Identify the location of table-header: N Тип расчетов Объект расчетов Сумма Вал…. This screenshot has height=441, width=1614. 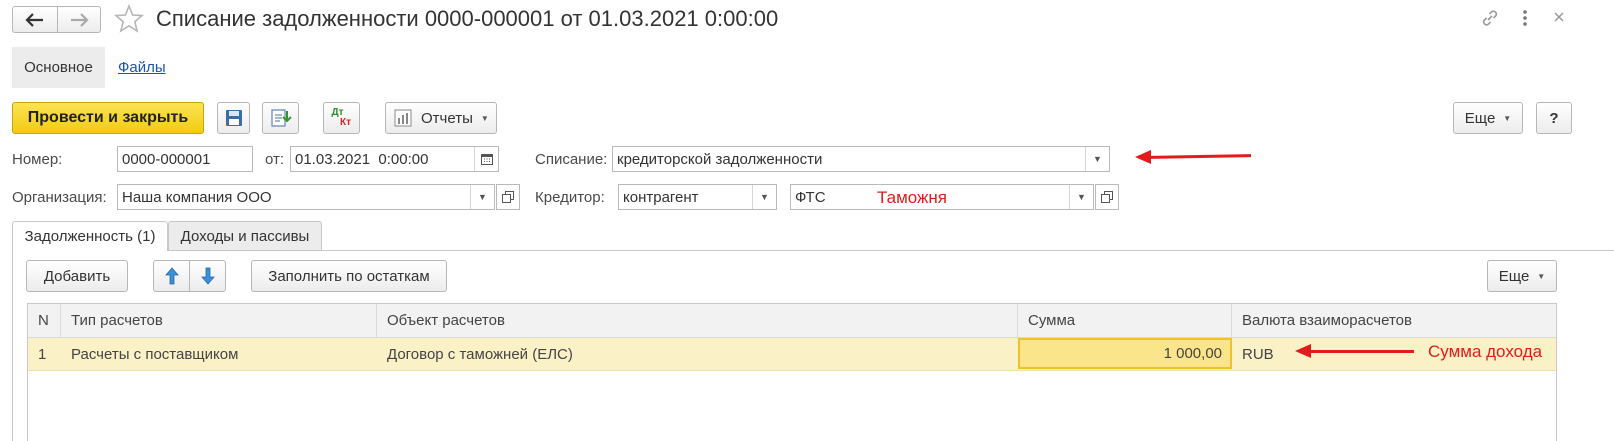
(792, 321).